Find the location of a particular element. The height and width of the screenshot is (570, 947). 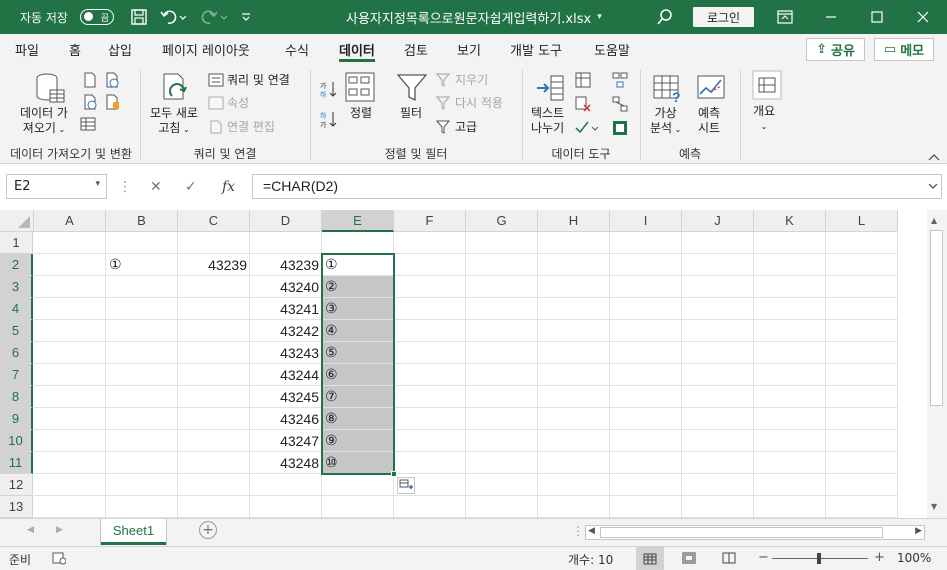

row-header-1: 1 is located at coordinates (16, 243).